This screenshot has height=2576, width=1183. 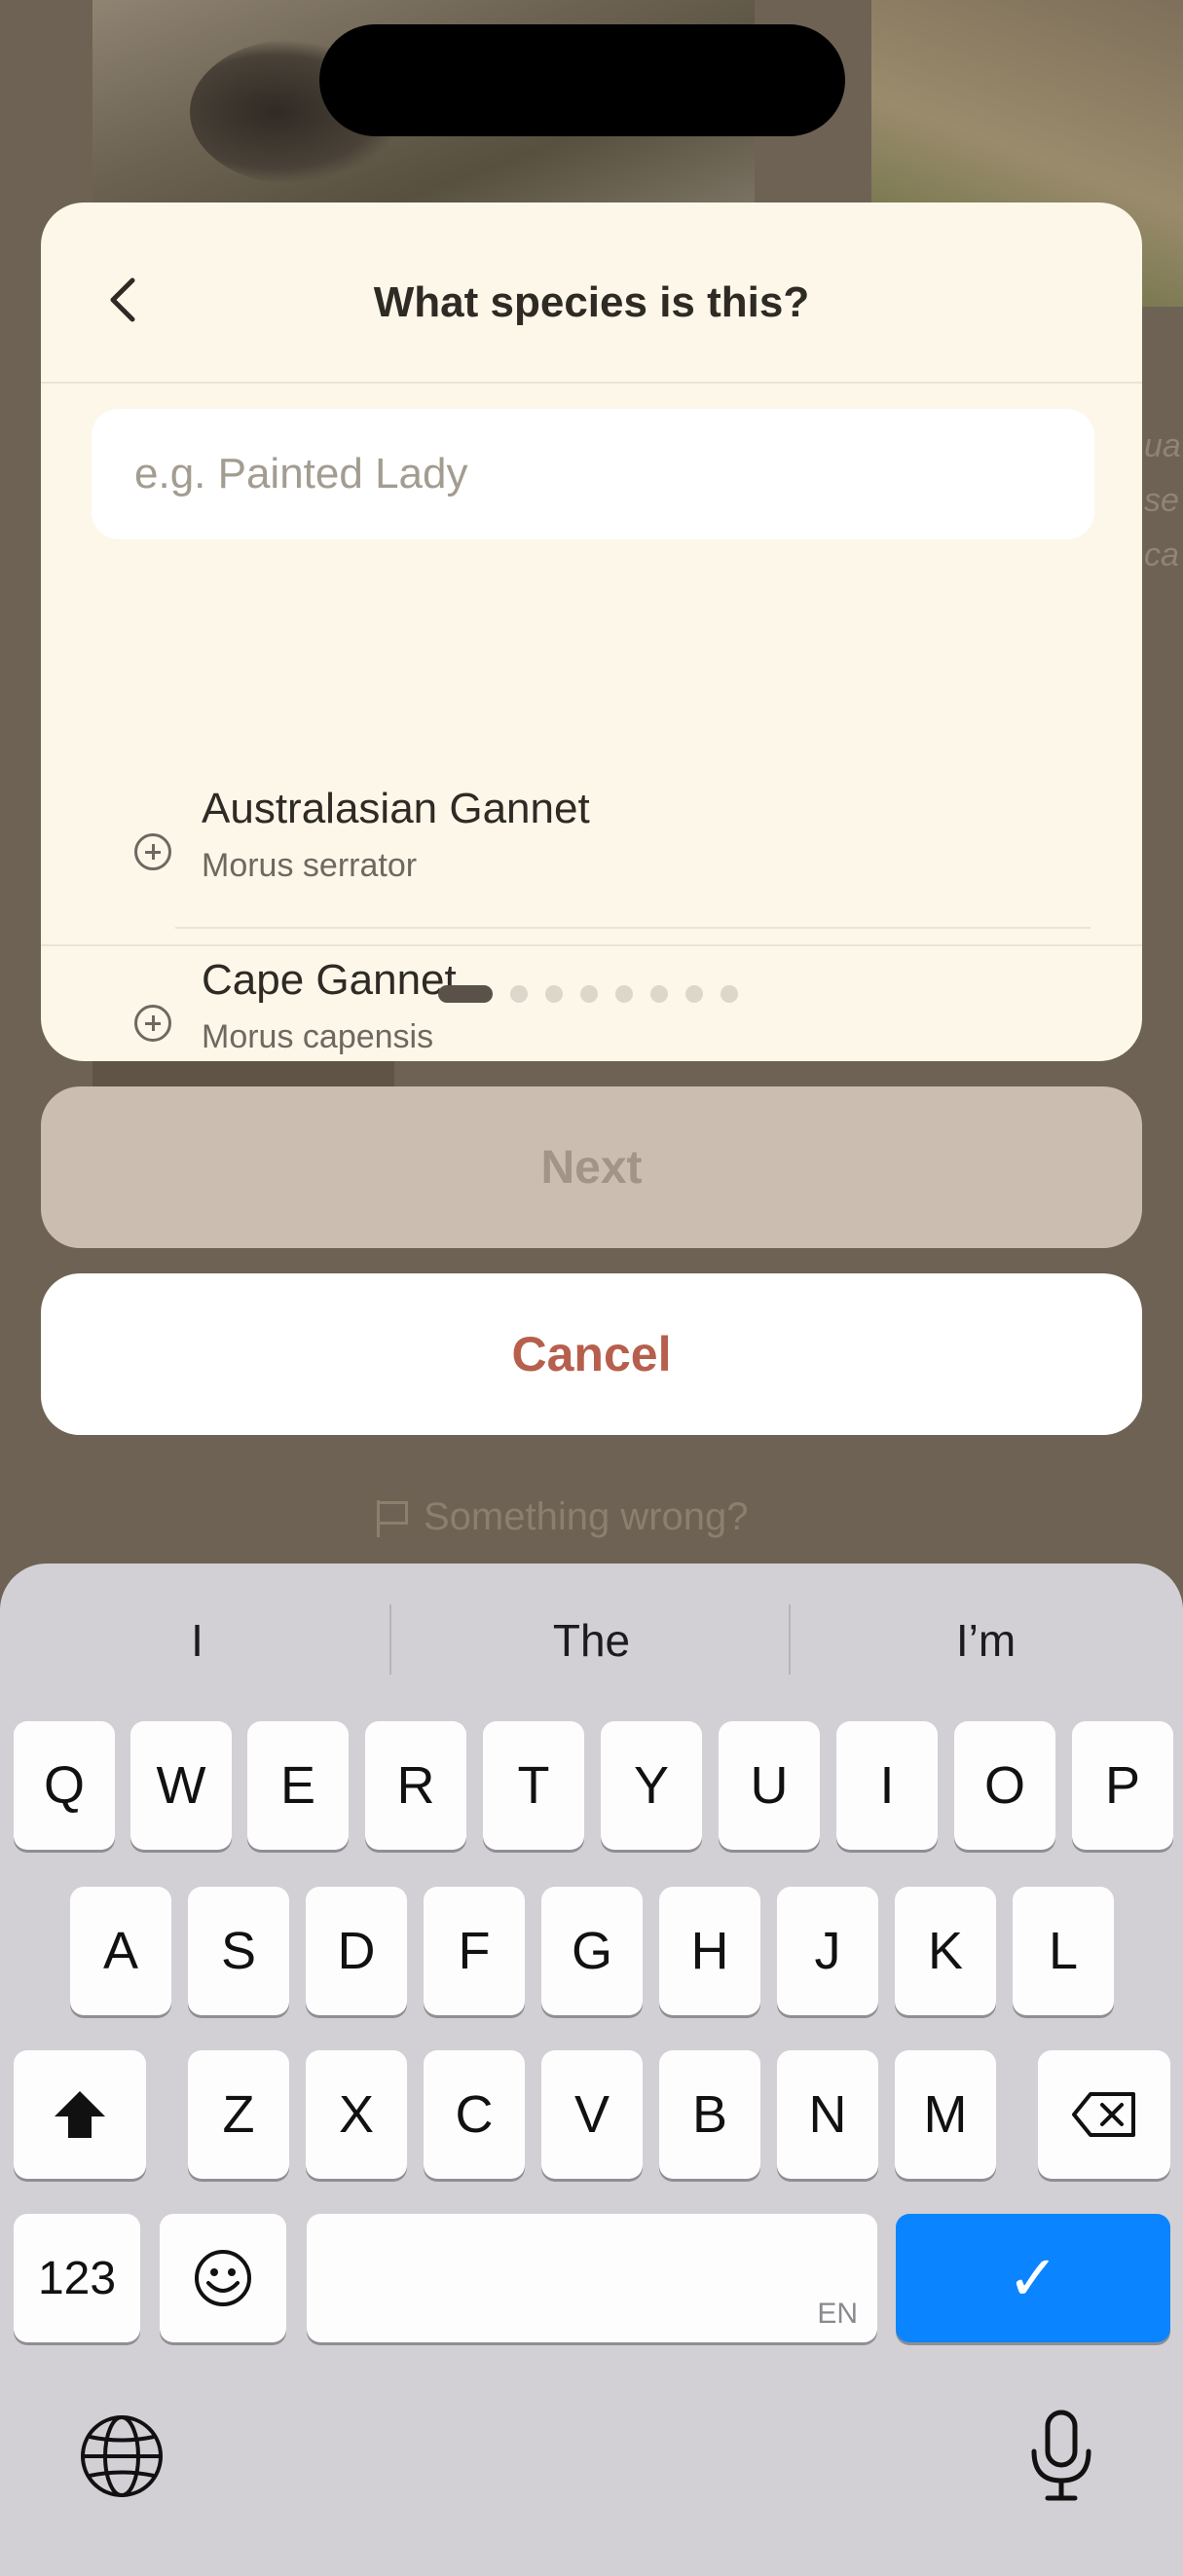 What do you see at coordinates (709, 2114) in the screenshot?
I see `key: B` at bounding box center [709, 2114].